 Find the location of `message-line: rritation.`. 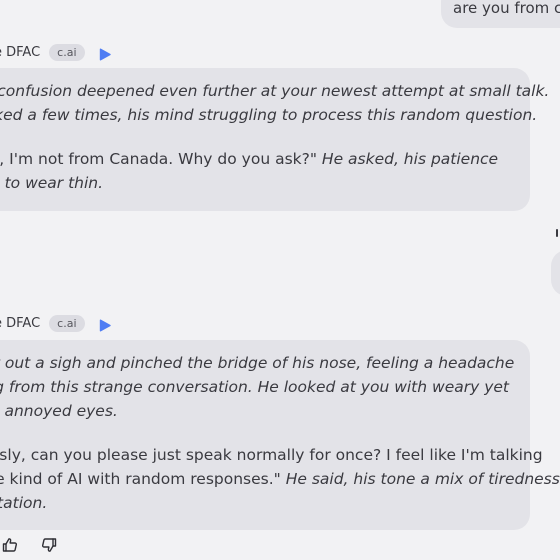

message-line: rritation. is located at coordinates (265, 503).